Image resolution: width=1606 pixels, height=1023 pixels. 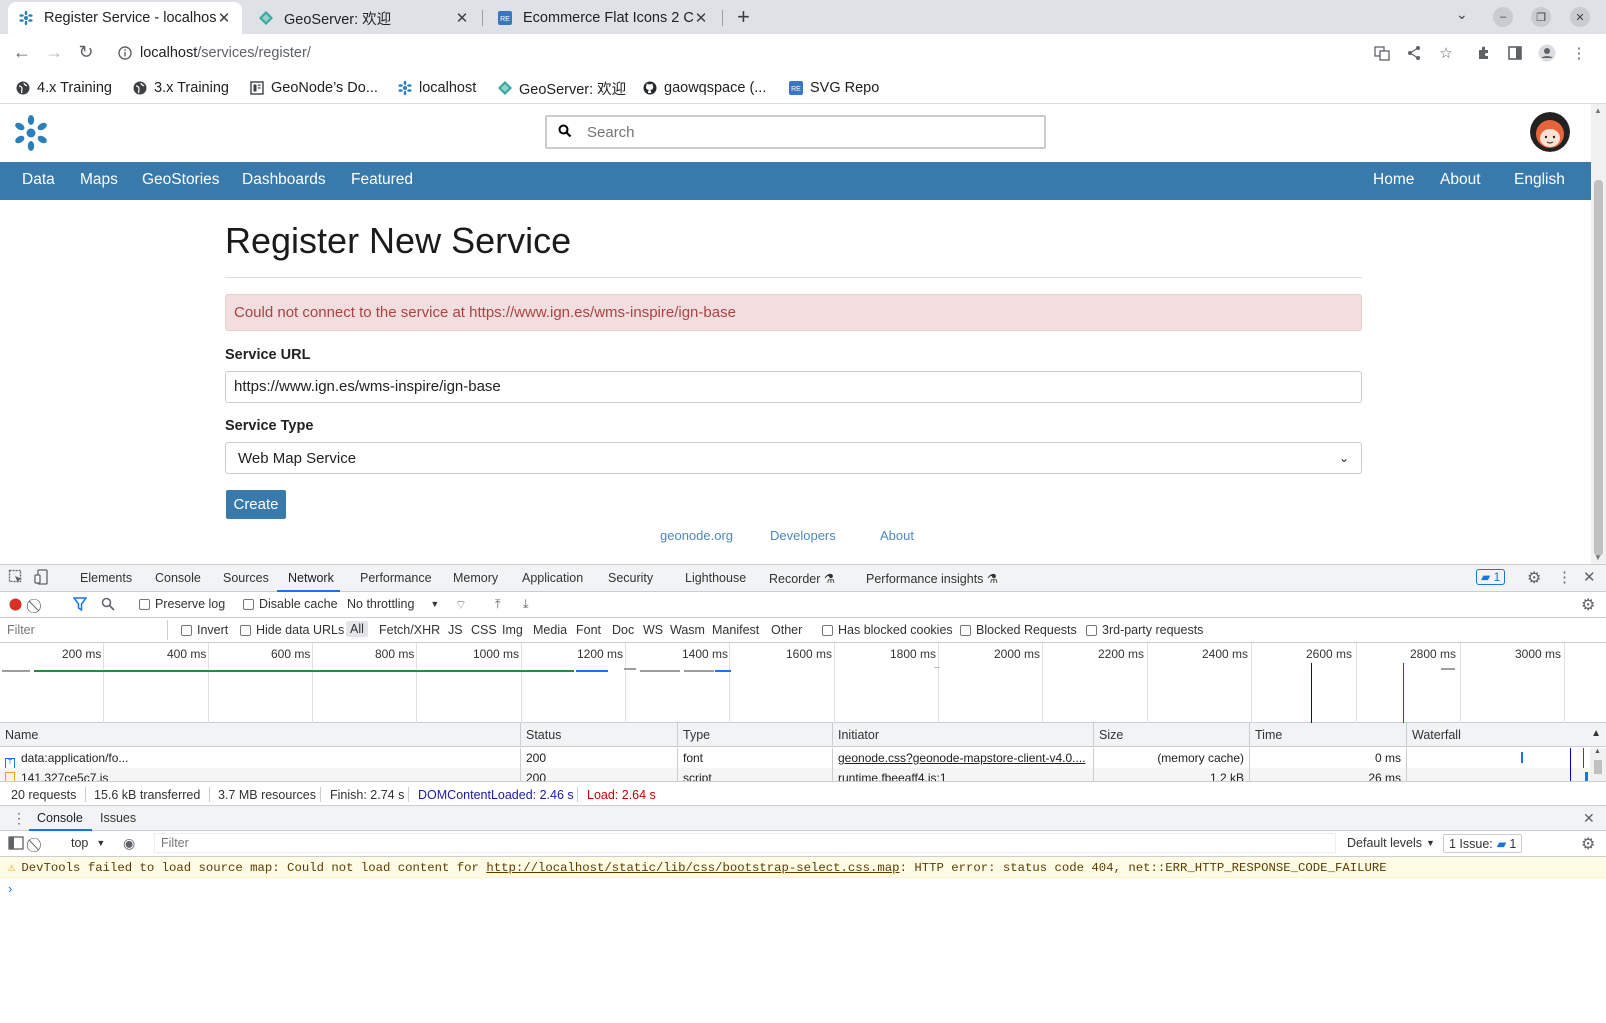 What do you see at coordinates (178, 578) in the screenshot?
I see `tab-console: Console` at bounding box center [178, 578].